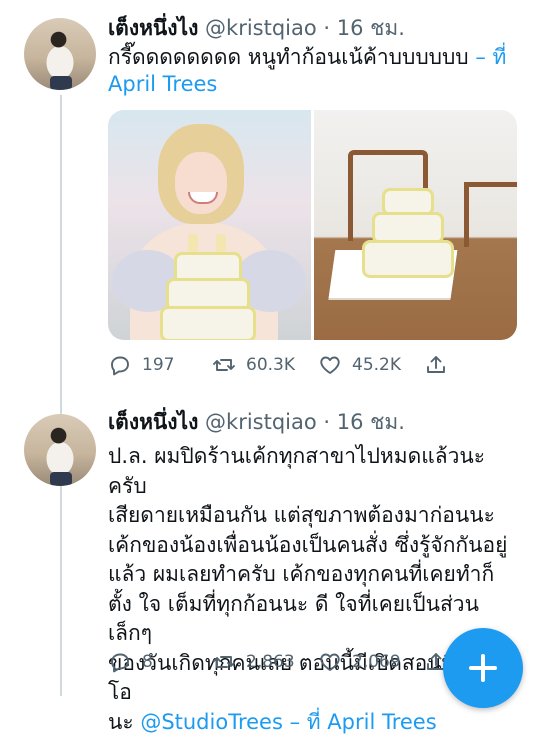 This screenshot has width=540, height=737. I want to click on tweet-text-segment: กรี๊ดดดดดดดด หนูทำก้อนเน้ค้าบบบบบบ, so click(288, 57).